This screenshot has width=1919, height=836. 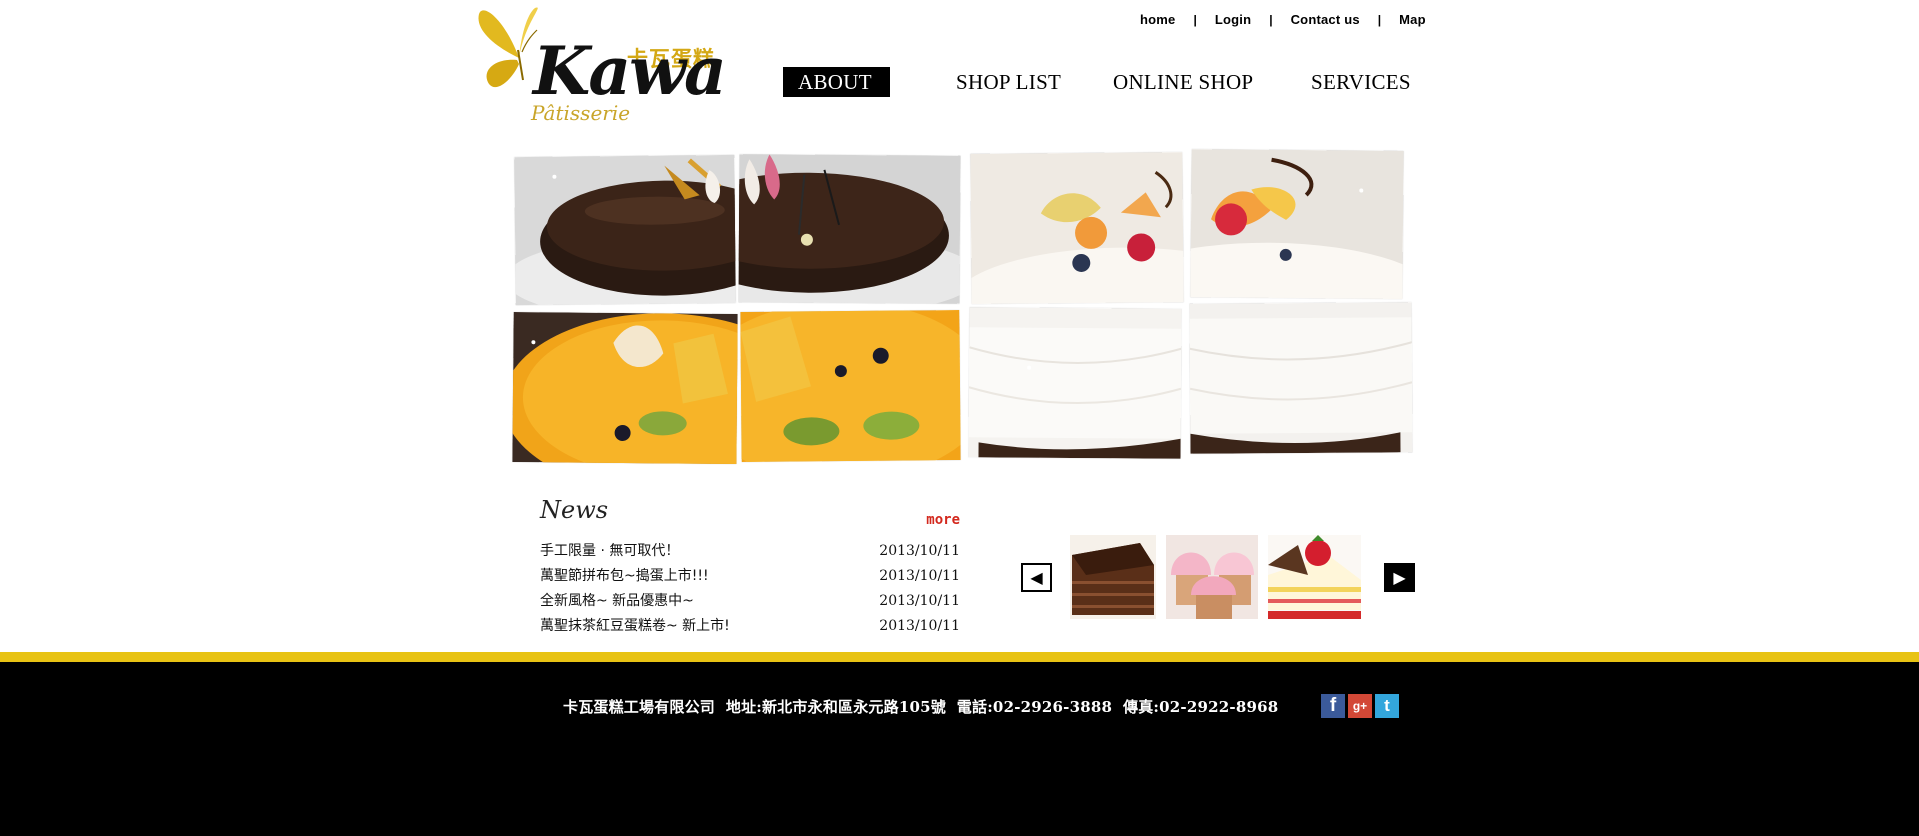 What do you see at coordinates (750, 626) in the screenshot?
I see `news-item: 萬聖抹茶紅豆蛋糕卷~ 新上市! 2013/10/11` at bounding box center [750, 626].